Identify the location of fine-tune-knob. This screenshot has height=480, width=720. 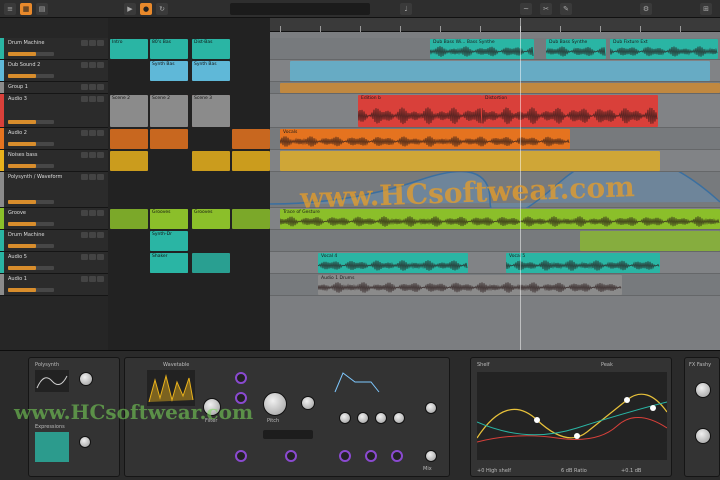
(291, 456).